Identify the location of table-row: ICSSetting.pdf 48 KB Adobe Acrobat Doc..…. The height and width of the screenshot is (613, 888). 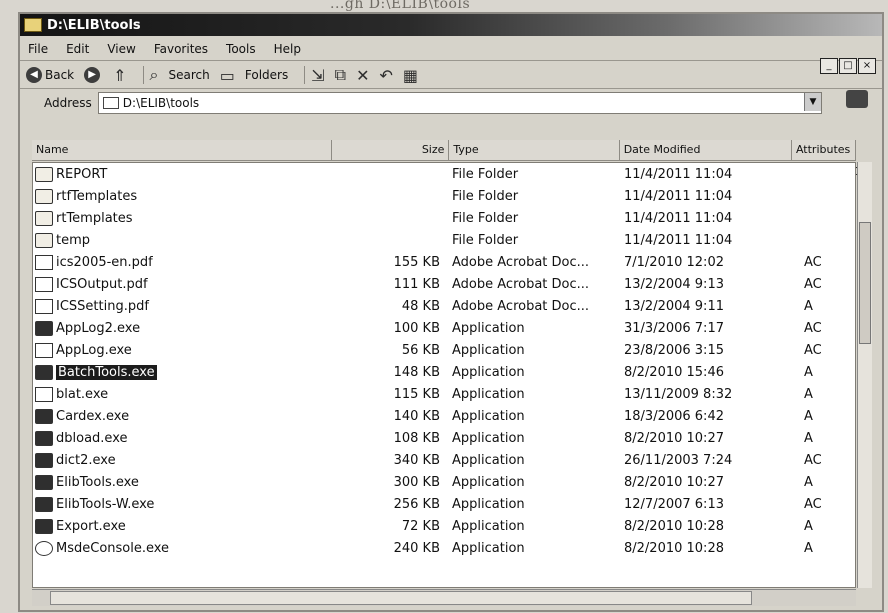
(444, 306).